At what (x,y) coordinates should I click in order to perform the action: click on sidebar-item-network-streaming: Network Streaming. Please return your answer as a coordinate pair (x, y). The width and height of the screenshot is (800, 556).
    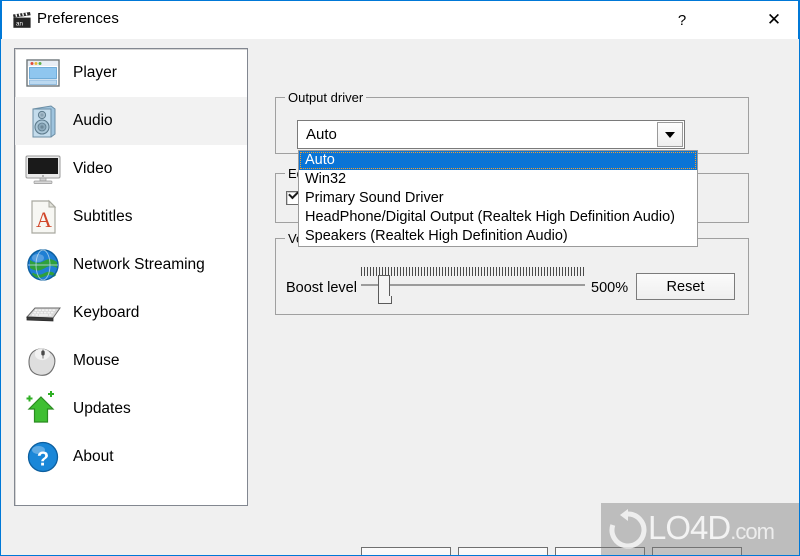
    Looking at the image, I should click on (131, 265).